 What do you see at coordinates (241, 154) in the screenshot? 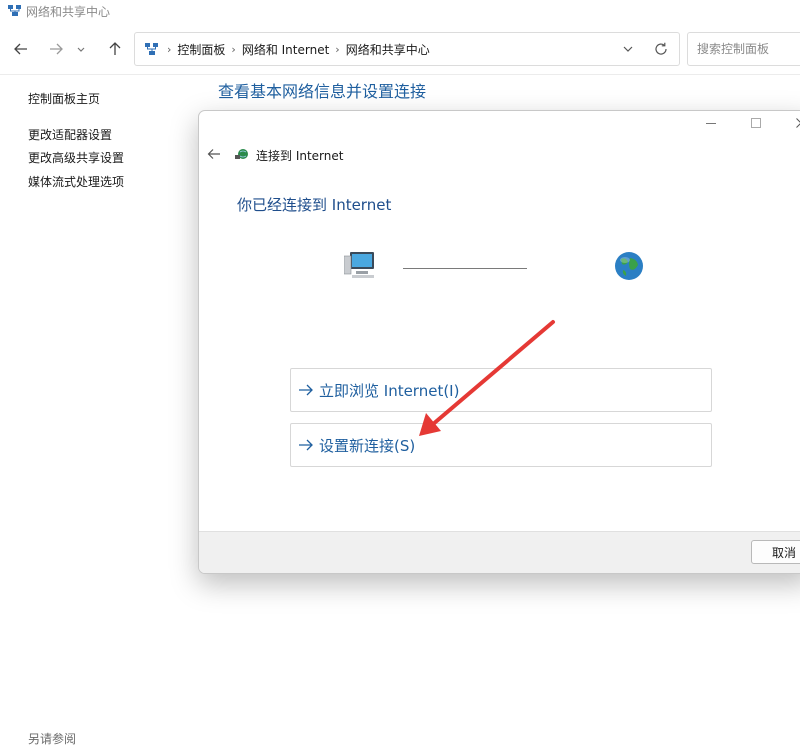
I see `network-globe-icon` at bounding box center [241, 154].